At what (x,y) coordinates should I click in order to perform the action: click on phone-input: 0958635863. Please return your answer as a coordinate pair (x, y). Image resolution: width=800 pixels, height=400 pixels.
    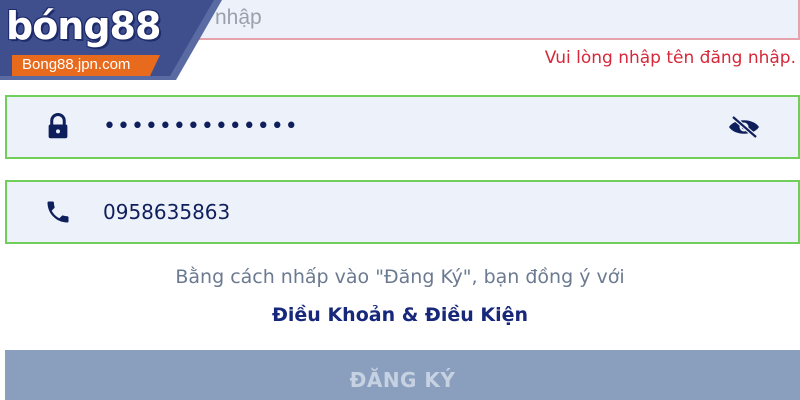
    Looking at the image, I should click on (433, 212).